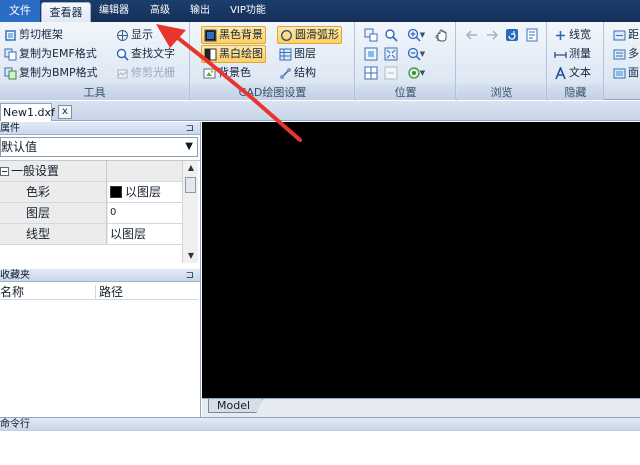  I want to click on ribbon-group-extra: 距 多 面, so click(622, 61).